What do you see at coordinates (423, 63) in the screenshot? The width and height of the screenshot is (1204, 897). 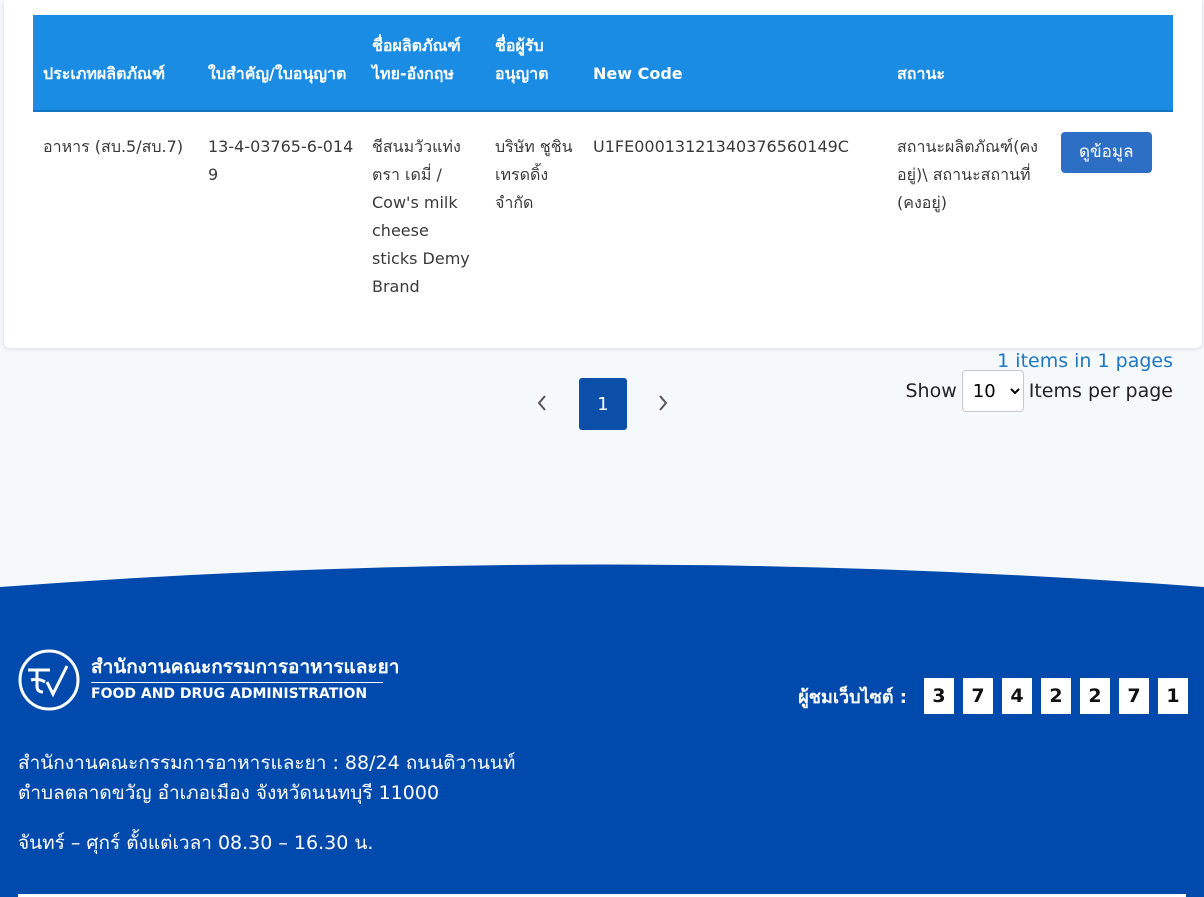 I see `column-header-product: ชื่อผลิตภัณฑ์ ไทย-อังกฤษ` at bounding box center [423, 63].